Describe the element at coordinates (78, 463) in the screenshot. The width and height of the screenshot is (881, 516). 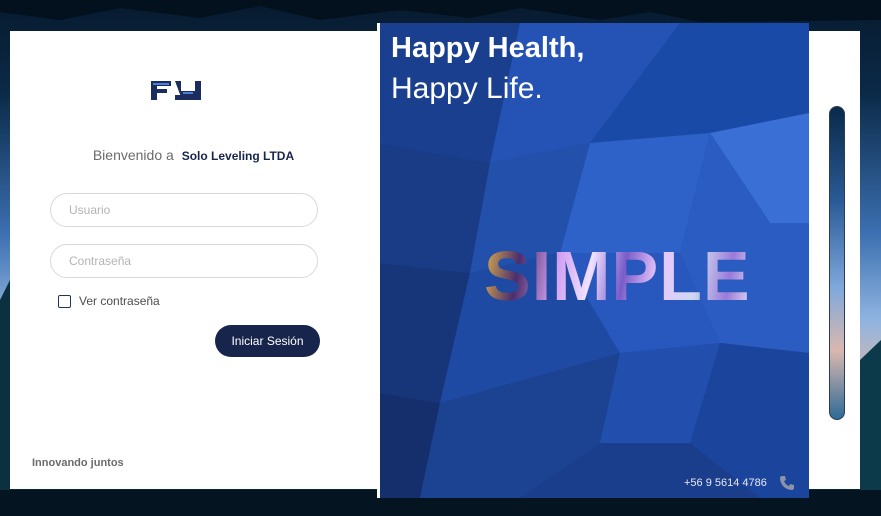
I see `footer-tagline: Innovando juntos` at that location.